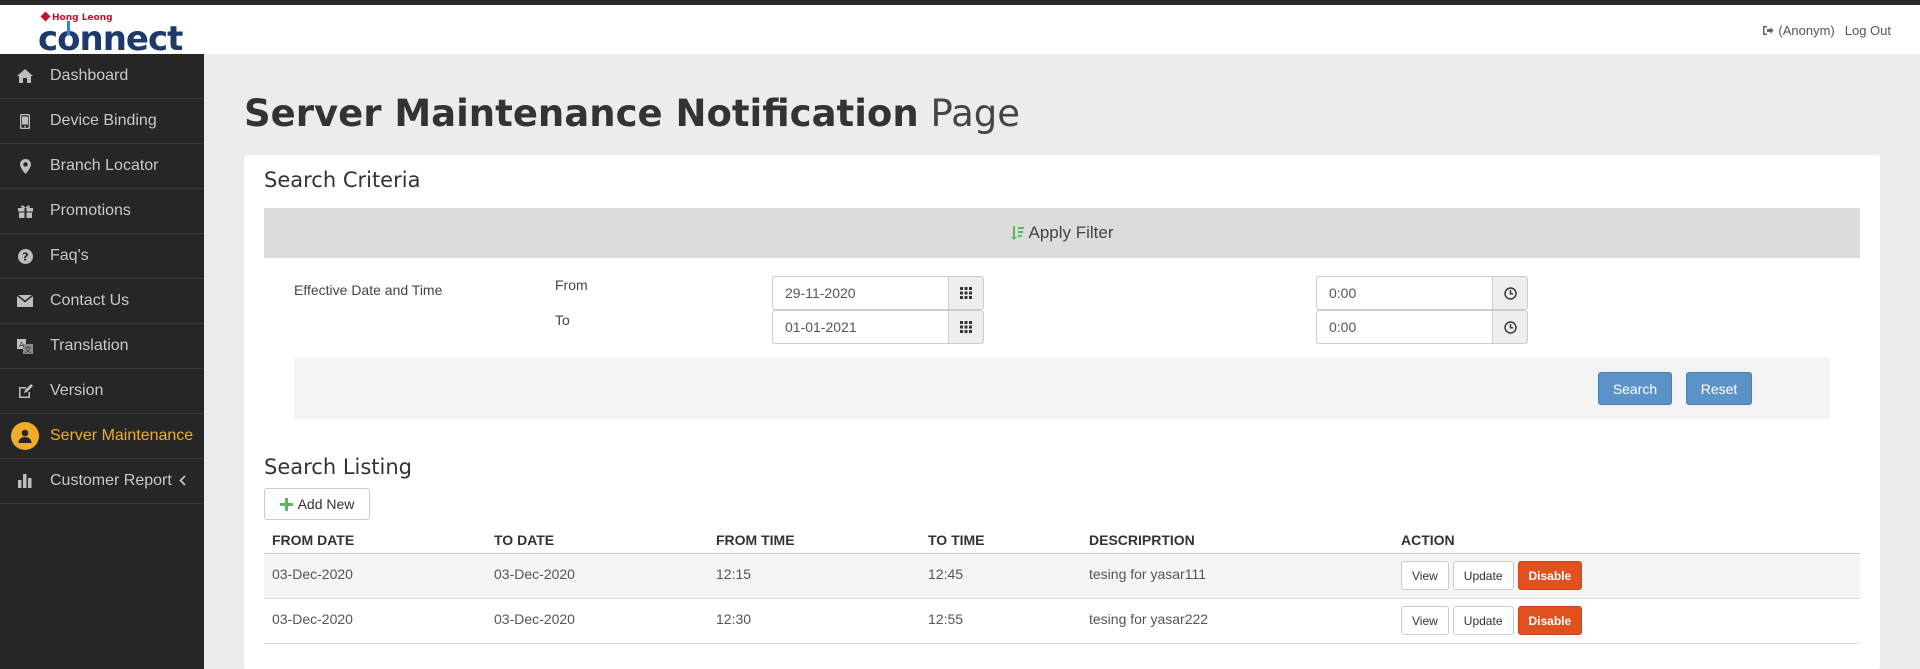  Describe the element at coordinates (1719, 388) in the screenshot. I see `reset-button: Reset` at that location.